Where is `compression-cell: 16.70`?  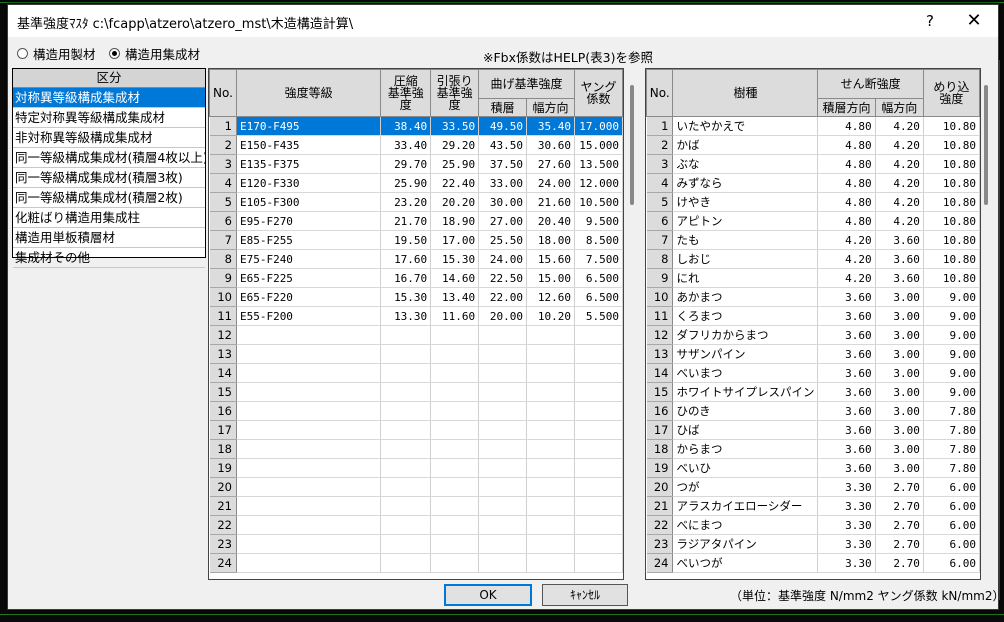 compression-cell: 16.70 is located at coordinates (406, 278).